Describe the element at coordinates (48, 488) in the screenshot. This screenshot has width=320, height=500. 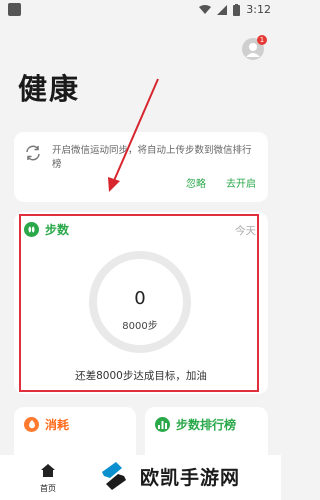
I see `nav-home-label: 首页` at that location.